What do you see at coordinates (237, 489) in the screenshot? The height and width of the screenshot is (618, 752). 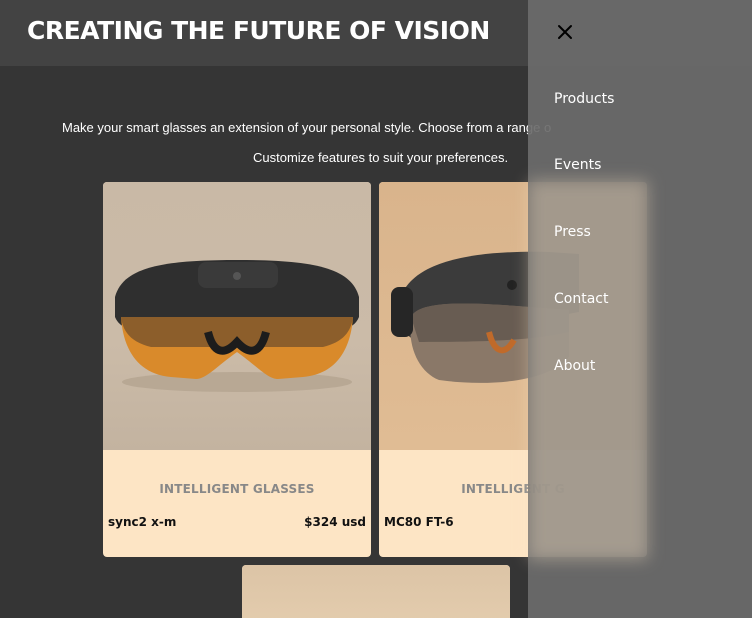 I see `product-category: INTELLIGENT GLASSES` at bounding box center [237, 489].